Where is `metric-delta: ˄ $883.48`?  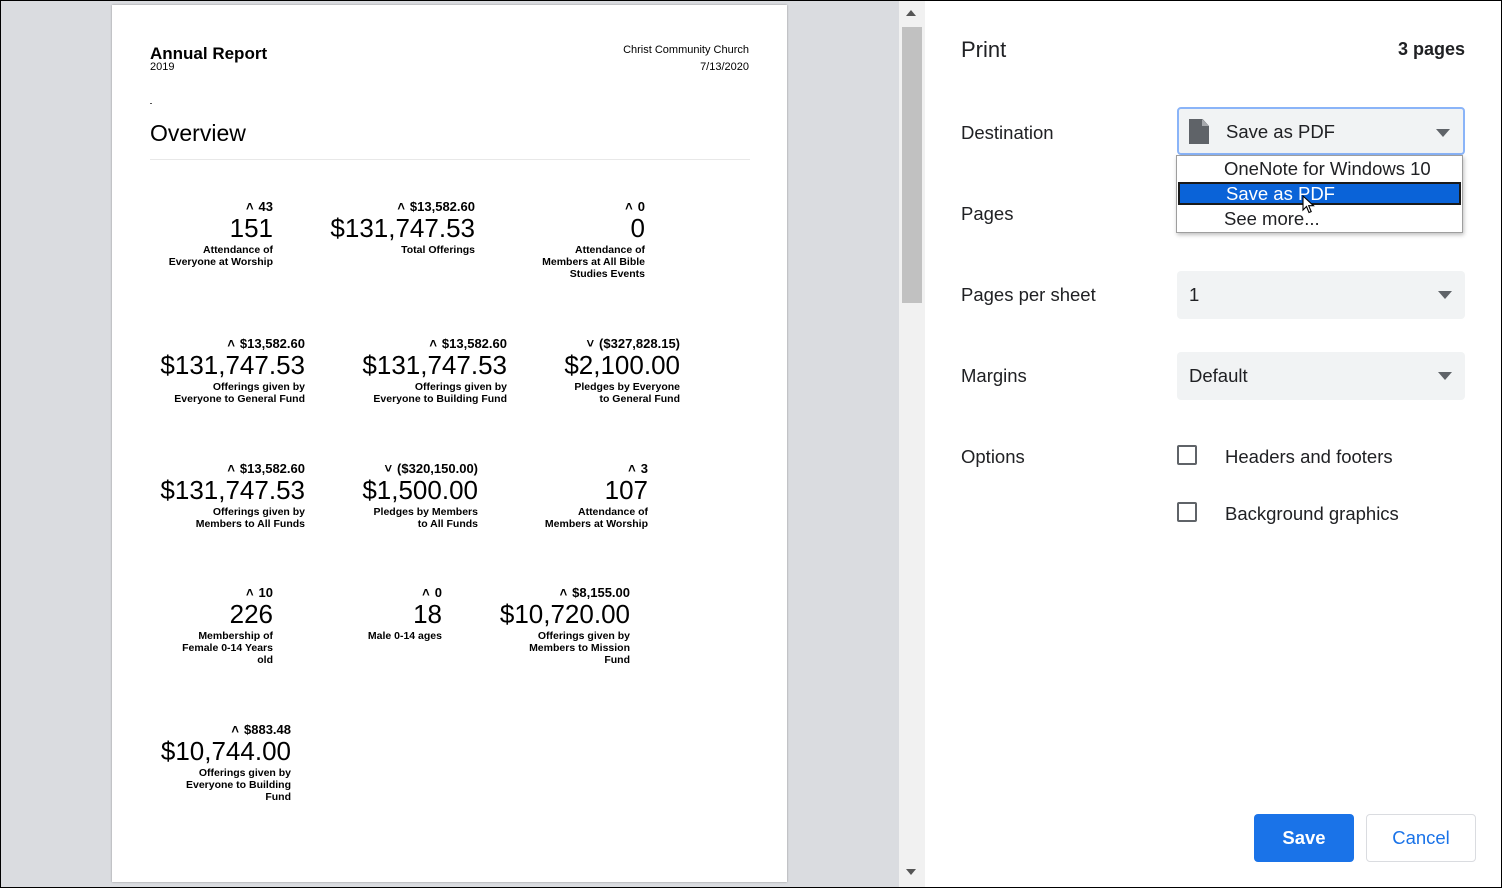 metric-delta: ˄ $883.48 is located at coordinates (261, 729).